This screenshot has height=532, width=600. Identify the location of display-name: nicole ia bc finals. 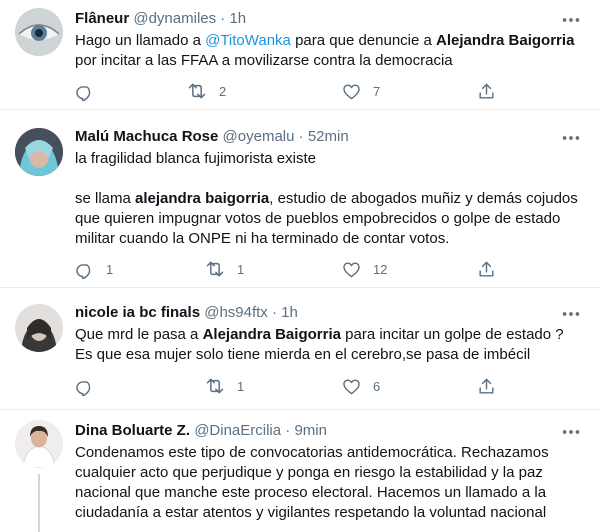
(137, 312).